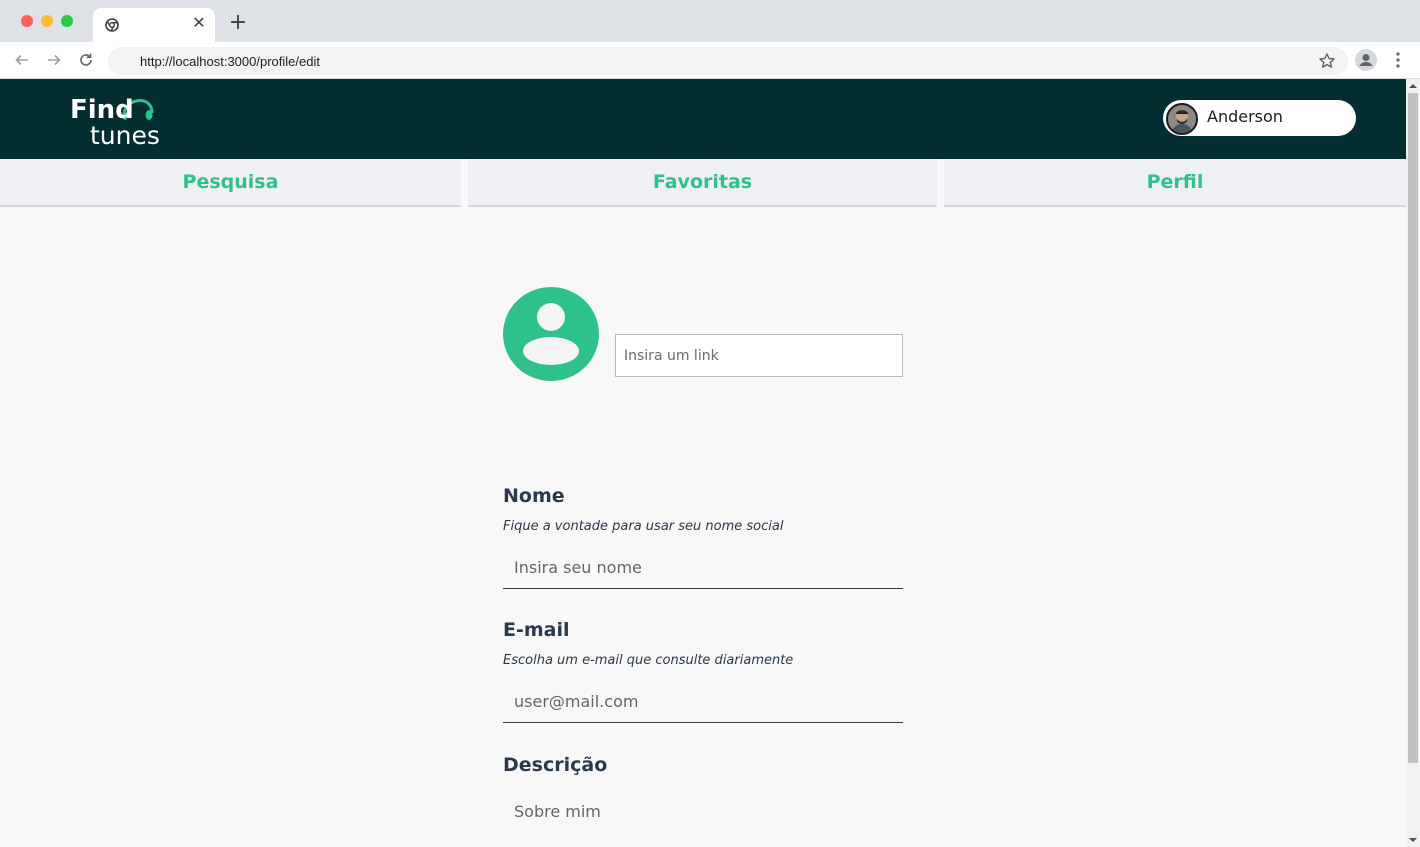  Describe the element at coordinates (1413, 428) in the screenshot. I see `scroll-thumb` at that location.